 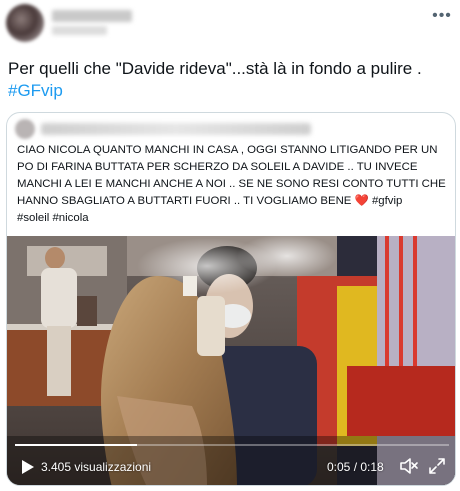 I want to click on view-count: 3.405 visualizzazioni, so click(x=96, y=467).